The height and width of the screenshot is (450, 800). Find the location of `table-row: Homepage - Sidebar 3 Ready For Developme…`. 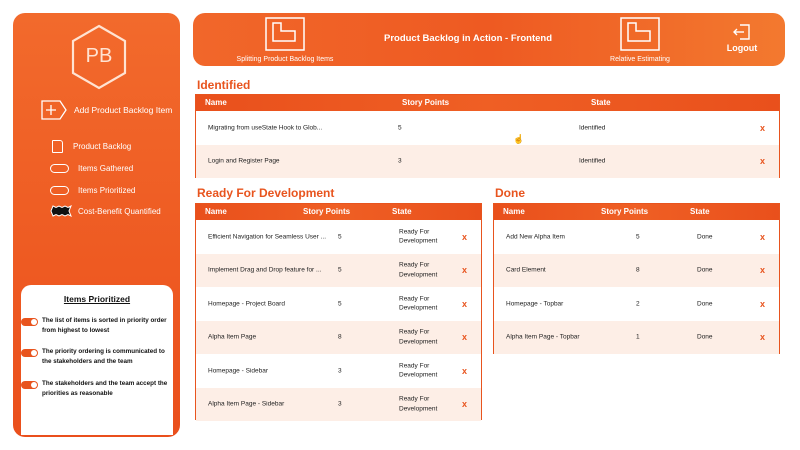

table-row: Homepage - Sidebar 3 Ready For Developme… is located at coordinates (338, 371).